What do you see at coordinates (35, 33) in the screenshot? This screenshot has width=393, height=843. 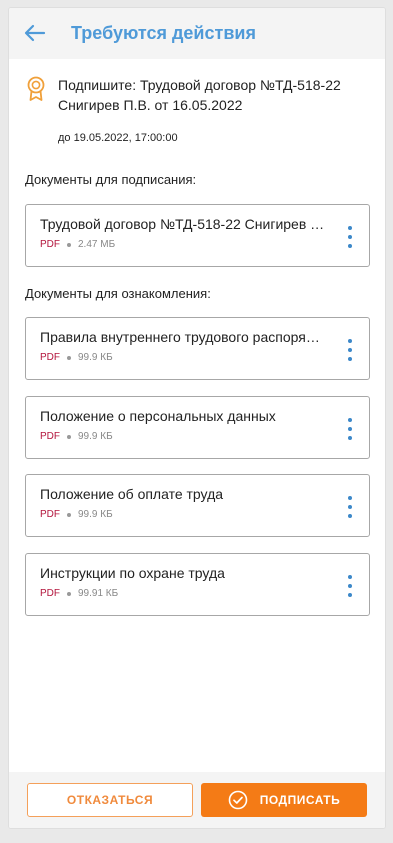 I see `back-arrow-icon` at bounding box center [35, 33].